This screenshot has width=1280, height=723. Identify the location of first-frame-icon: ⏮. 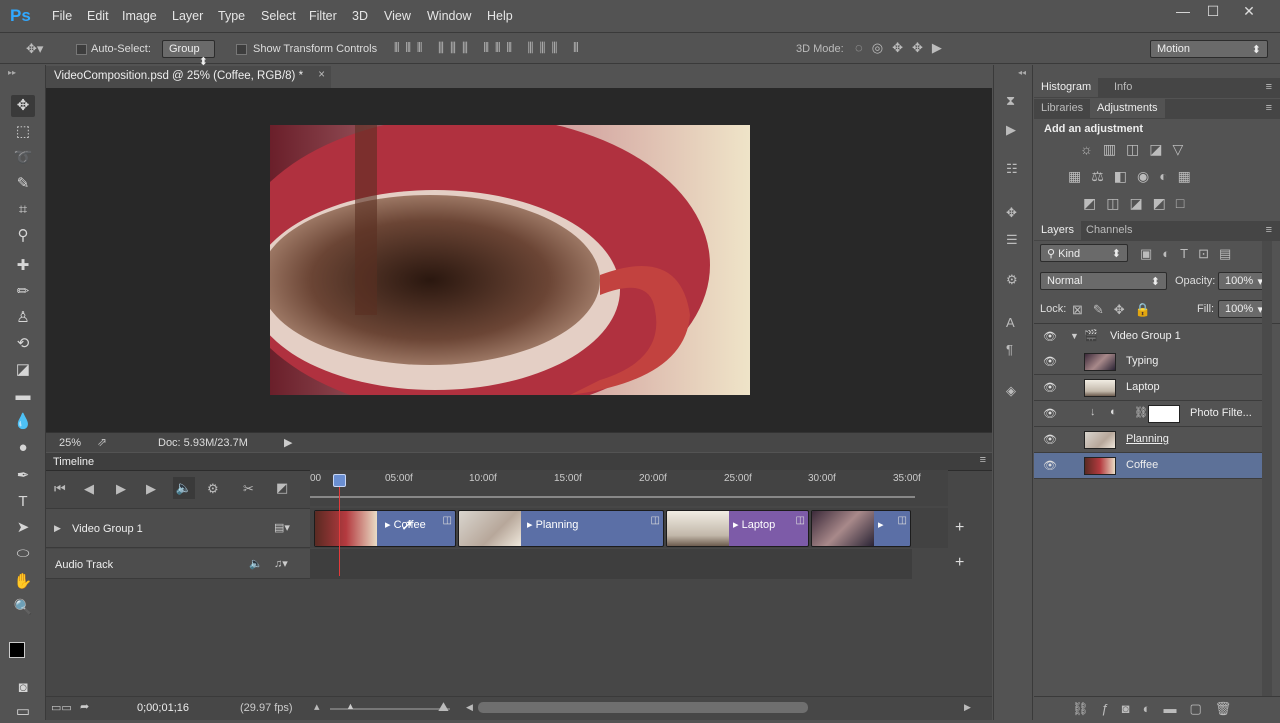
(60, 489).